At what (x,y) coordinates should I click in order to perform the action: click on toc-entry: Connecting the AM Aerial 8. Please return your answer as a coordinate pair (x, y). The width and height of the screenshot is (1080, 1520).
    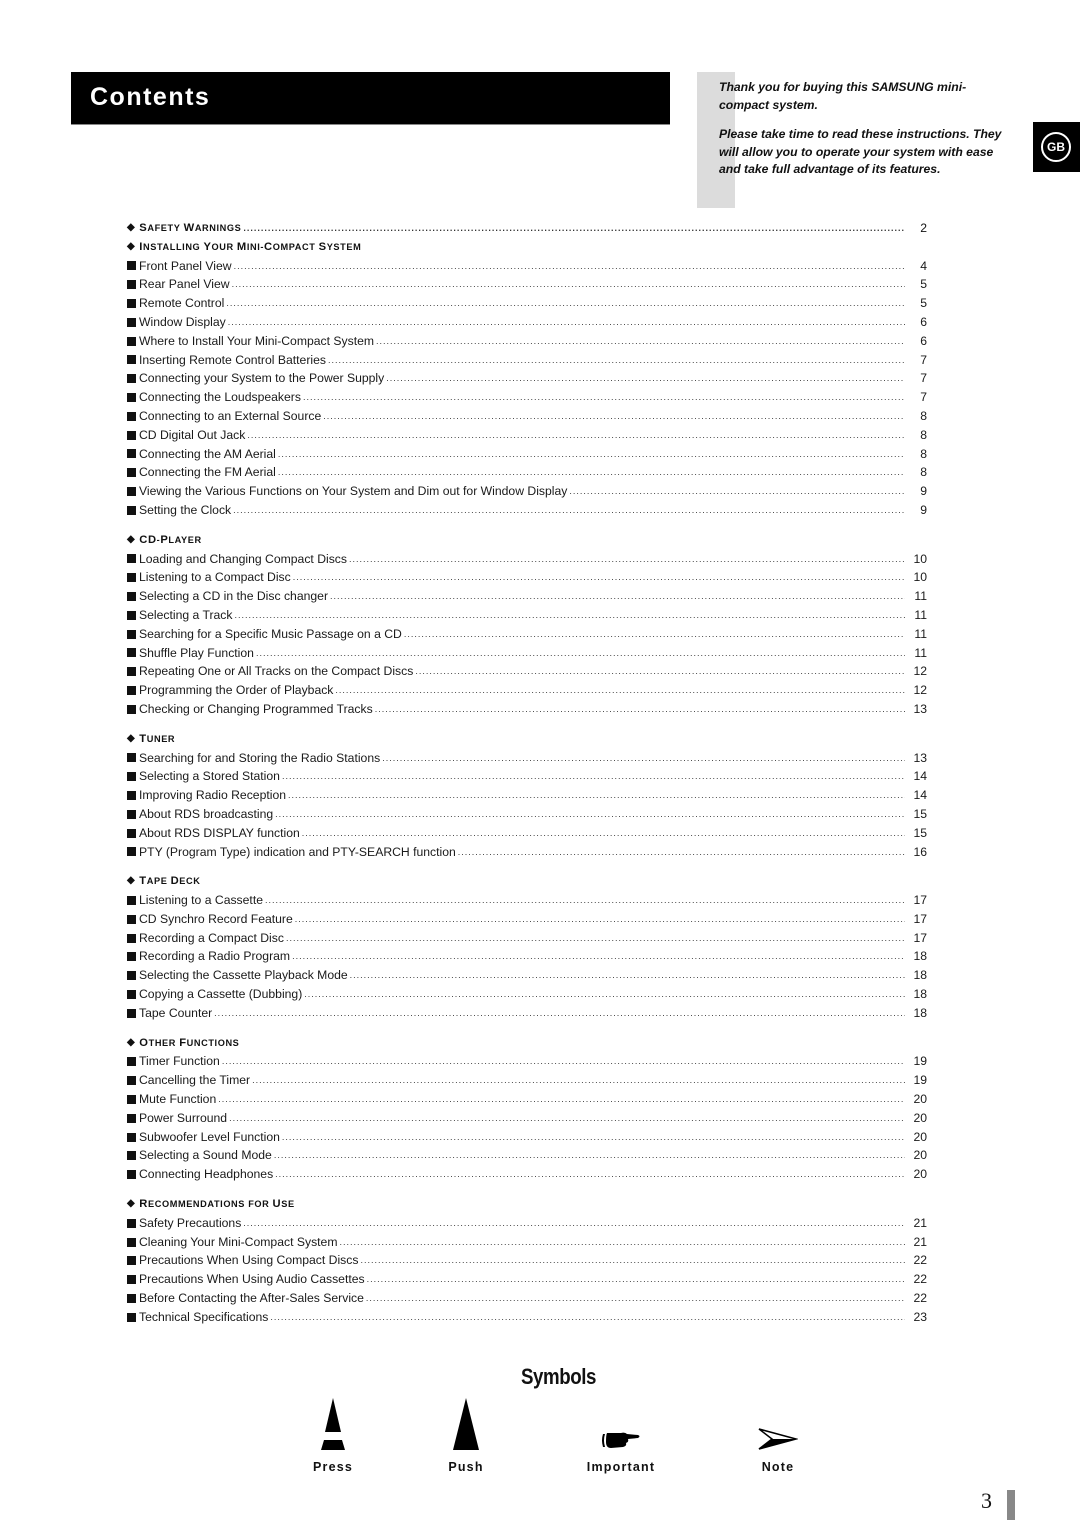
    Looking at the image, I should click on (527, 454).